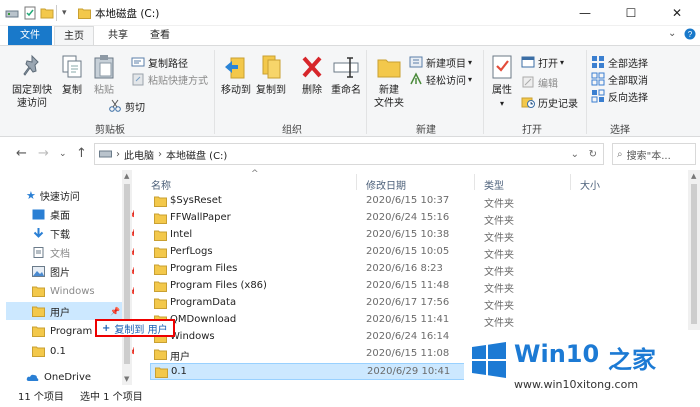 The height and width of the screenshot is (407, 700). Describe the element at coordinates (593, 154) in the screenshot. I see `refresh-icon: ↻` at that location.